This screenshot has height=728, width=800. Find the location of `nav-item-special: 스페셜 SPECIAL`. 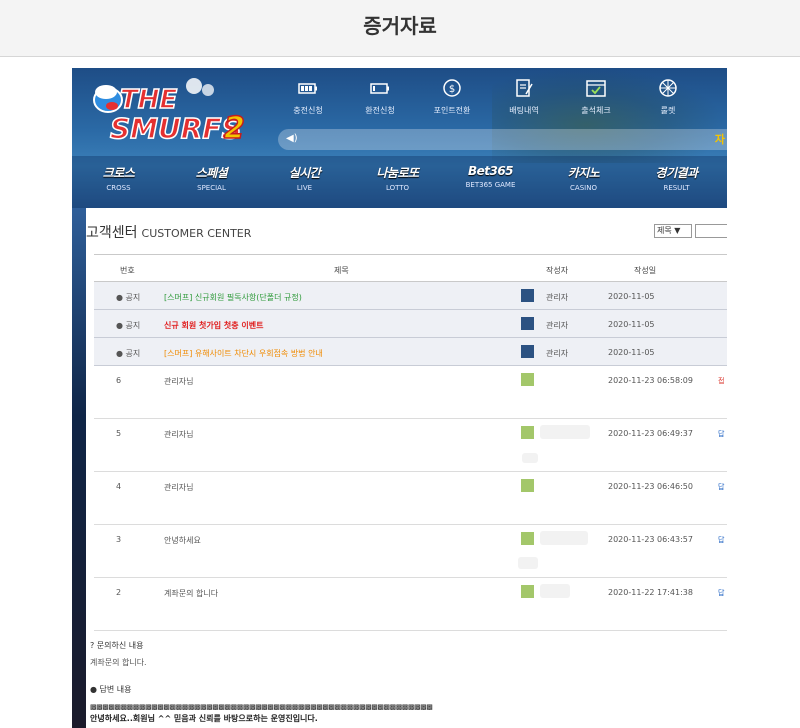

nav-item-special: 스페셜 SPECIAL is located at coordinates (211, 182).